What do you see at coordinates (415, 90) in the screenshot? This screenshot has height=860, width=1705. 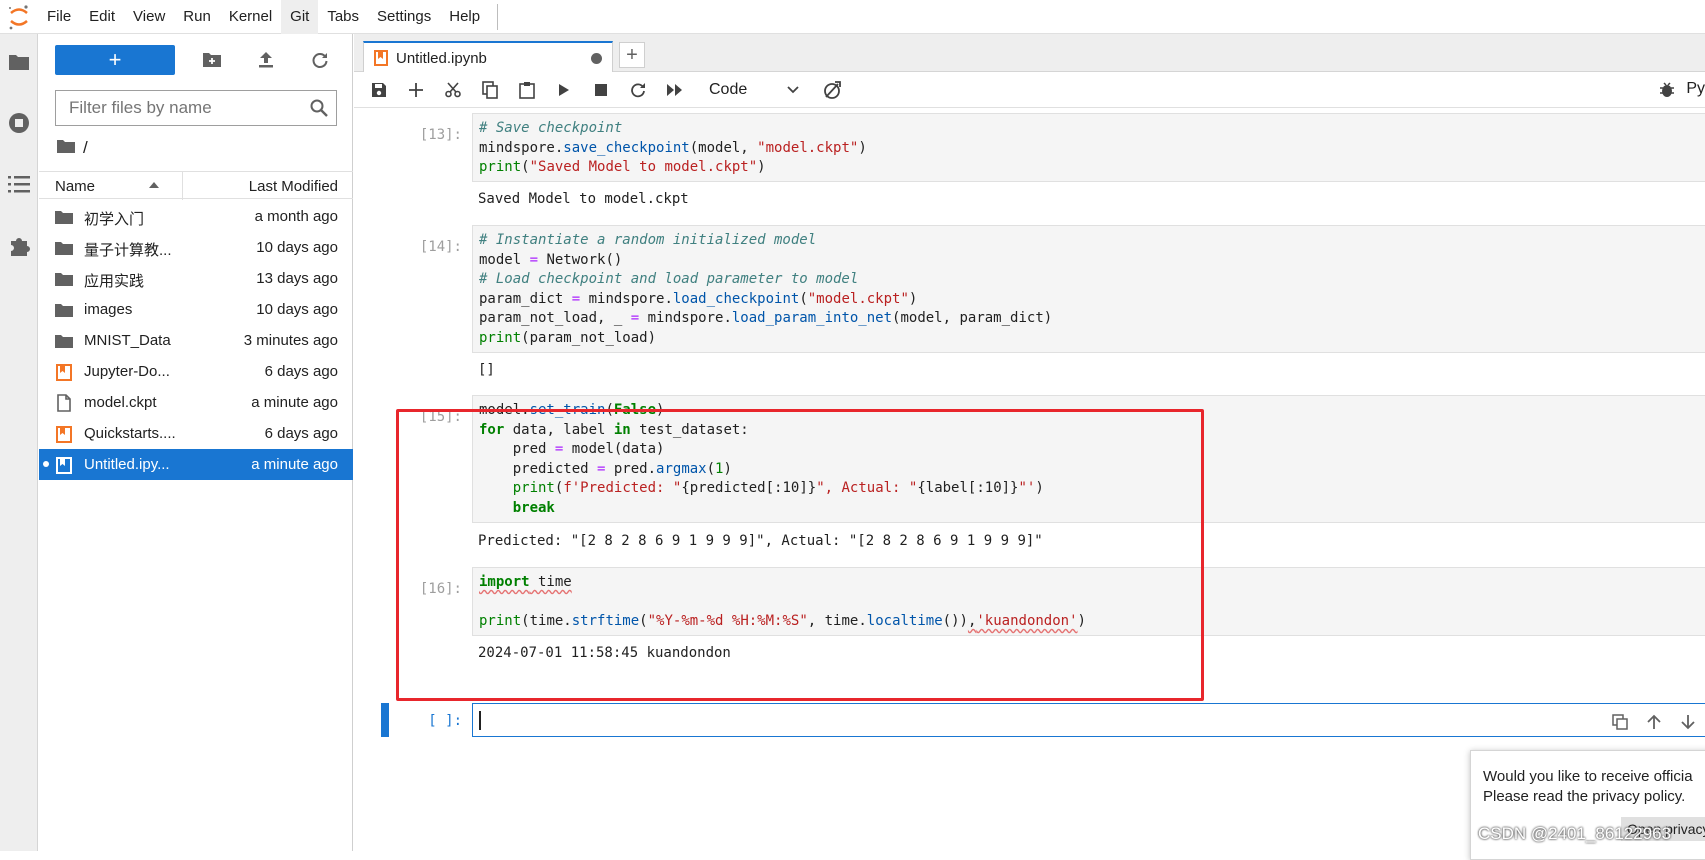 I see `insert-cell-icon` at bounding box center [415, 90].